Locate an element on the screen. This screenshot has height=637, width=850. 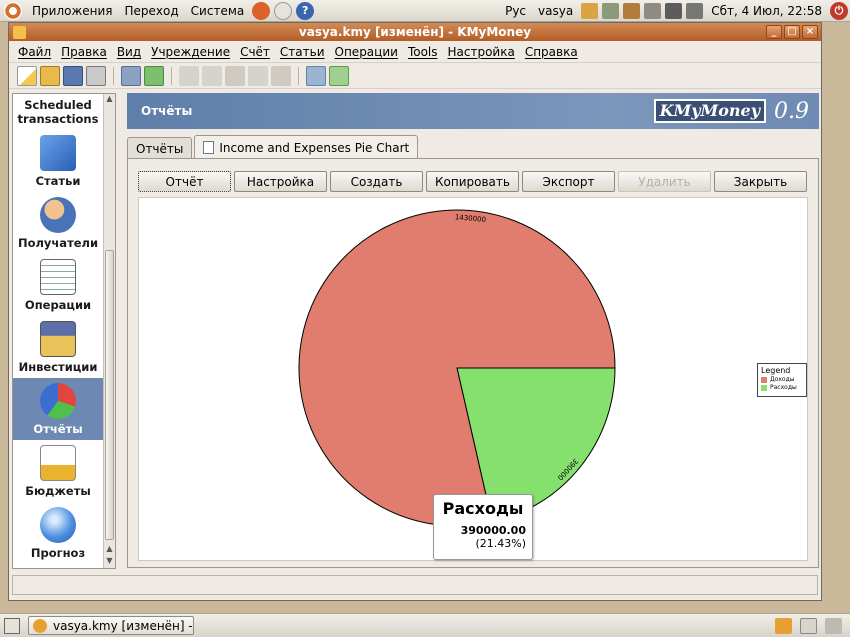
menu-categories: Статьи is located at coordinates (302, 52).